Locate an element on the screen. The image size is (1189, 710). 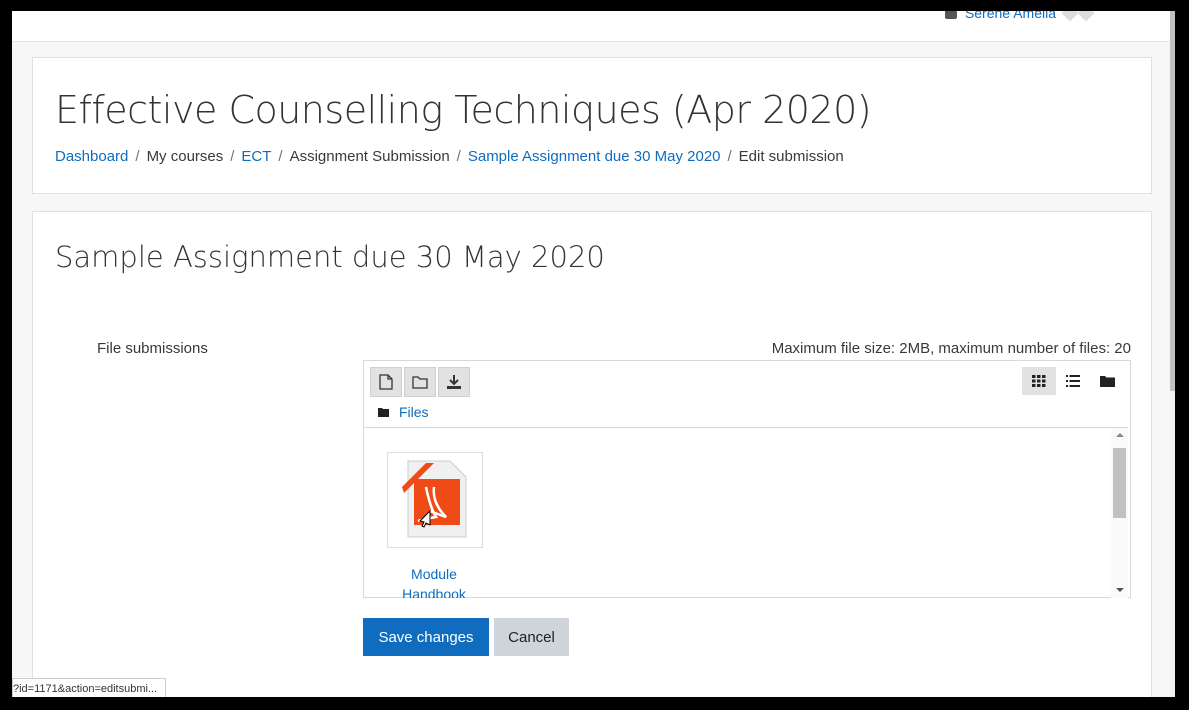
tree-view-icon is located at coordinates (1107, 381).